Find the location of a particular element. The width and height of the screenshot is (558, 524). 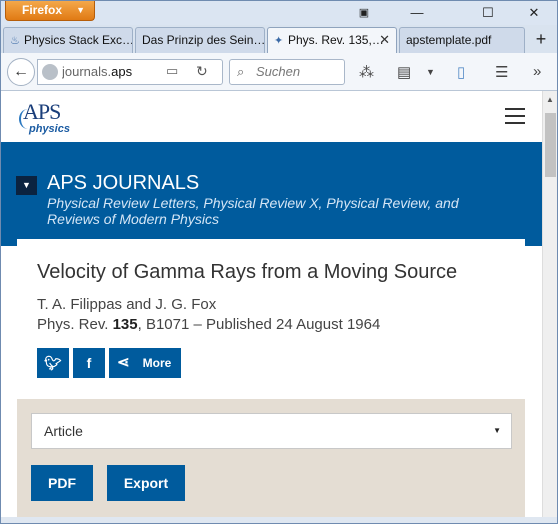

overflow-chevron-icon: » is located at coordinates (537, 71).